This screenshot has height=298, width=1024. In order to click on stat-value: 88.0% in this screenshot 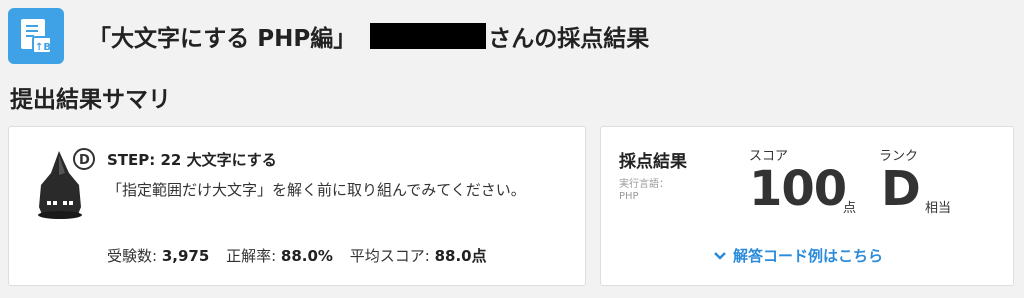, I will do `click(306, 256)`.